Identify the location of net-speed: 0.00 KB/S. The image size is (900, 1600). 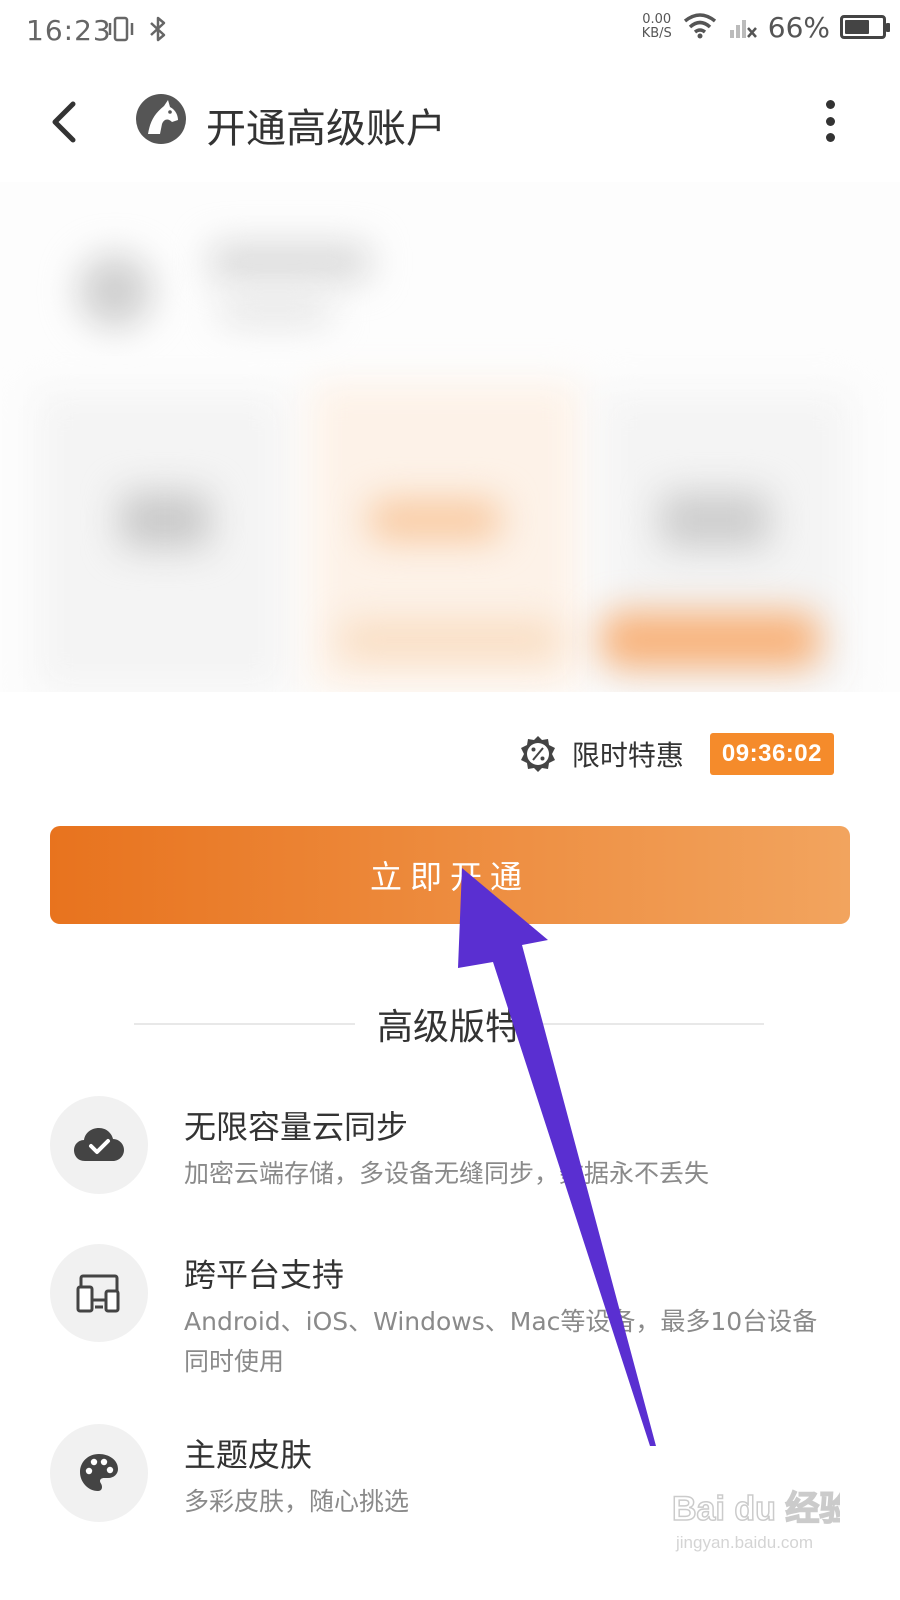
(657, 27).